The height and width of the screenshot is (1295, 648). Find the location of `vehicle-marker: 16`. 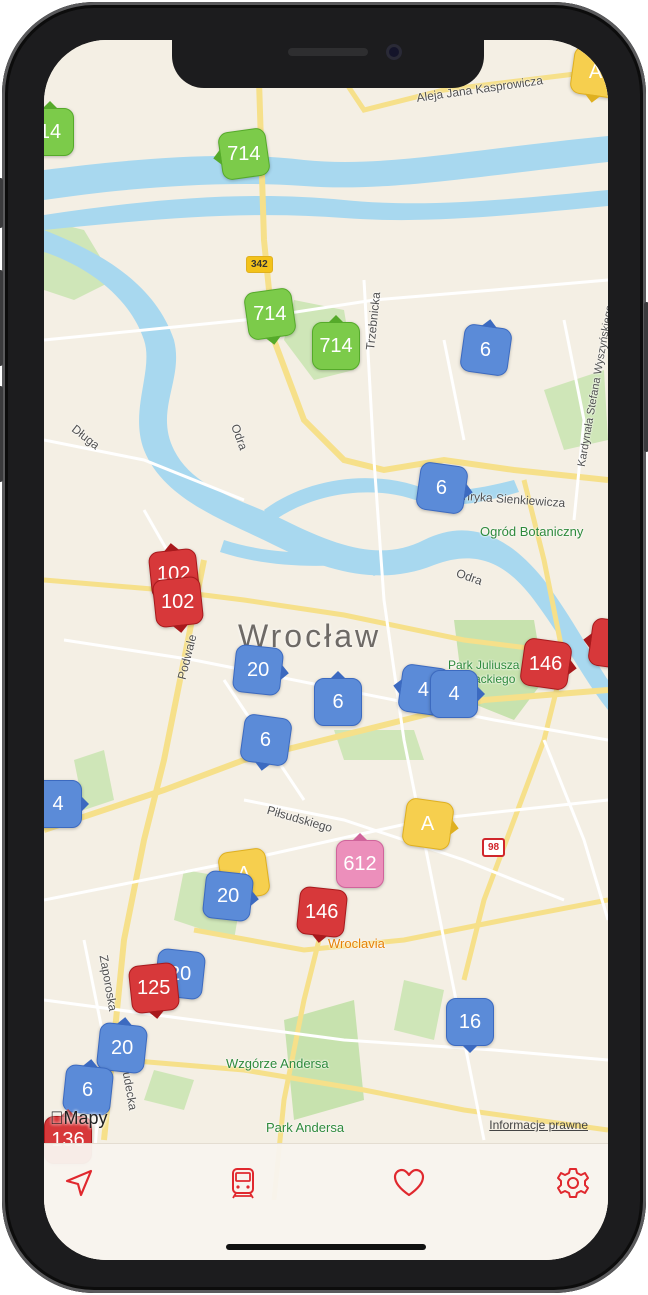

vehicle-marker: 16 is located at coordinates (470, 1025).